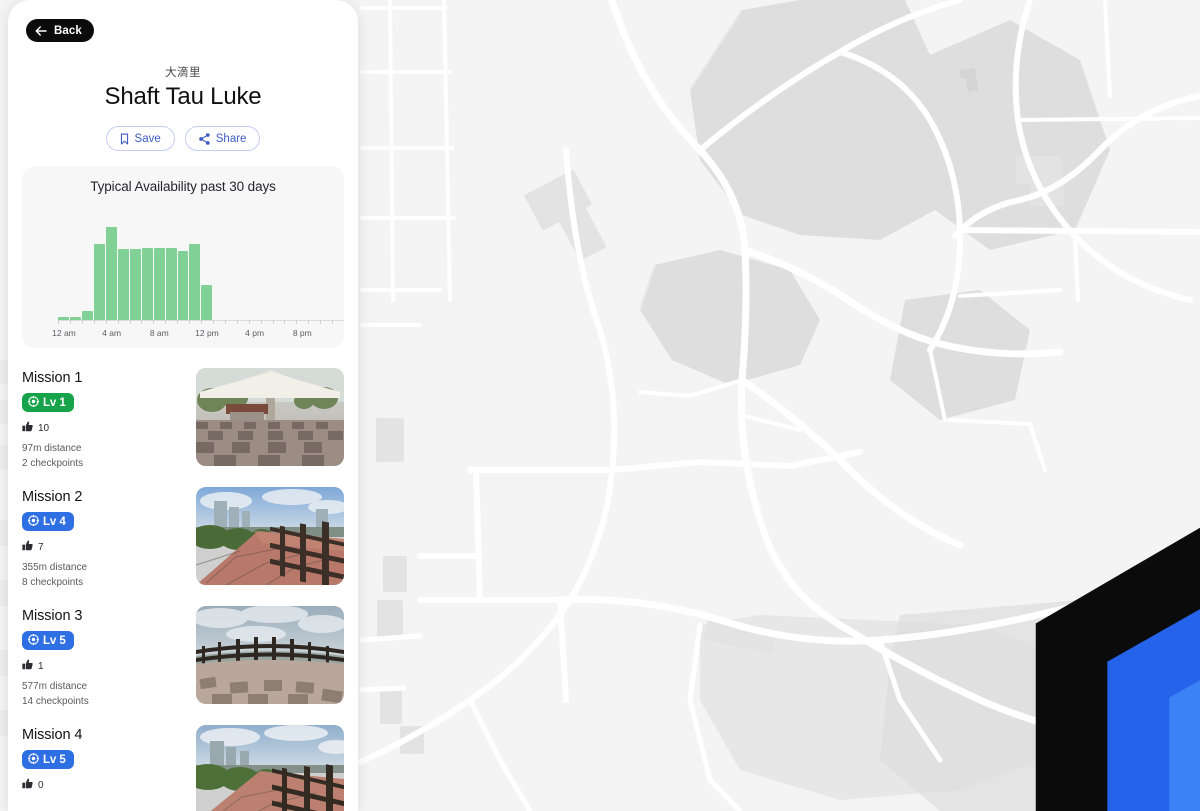 The image size is (1200, 811). I want to click on likes-value: 0, so click(41, 785).